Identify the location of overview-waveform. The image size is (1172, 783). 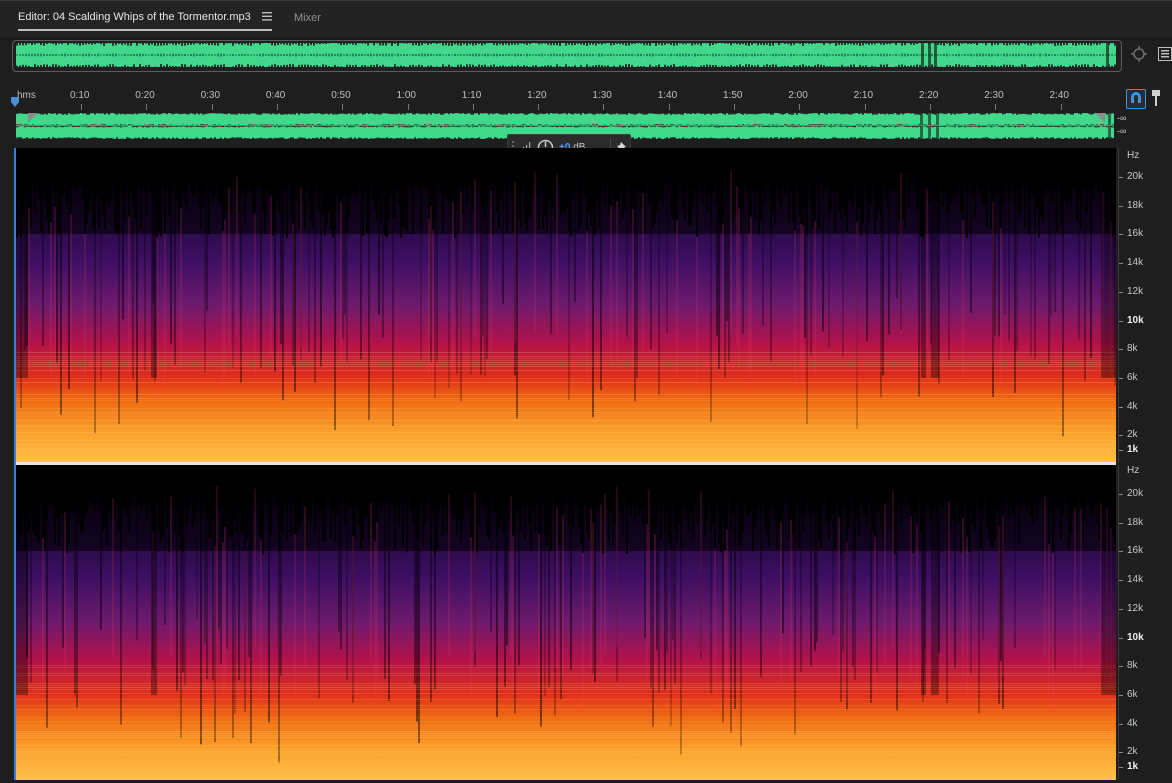
(566, 55).